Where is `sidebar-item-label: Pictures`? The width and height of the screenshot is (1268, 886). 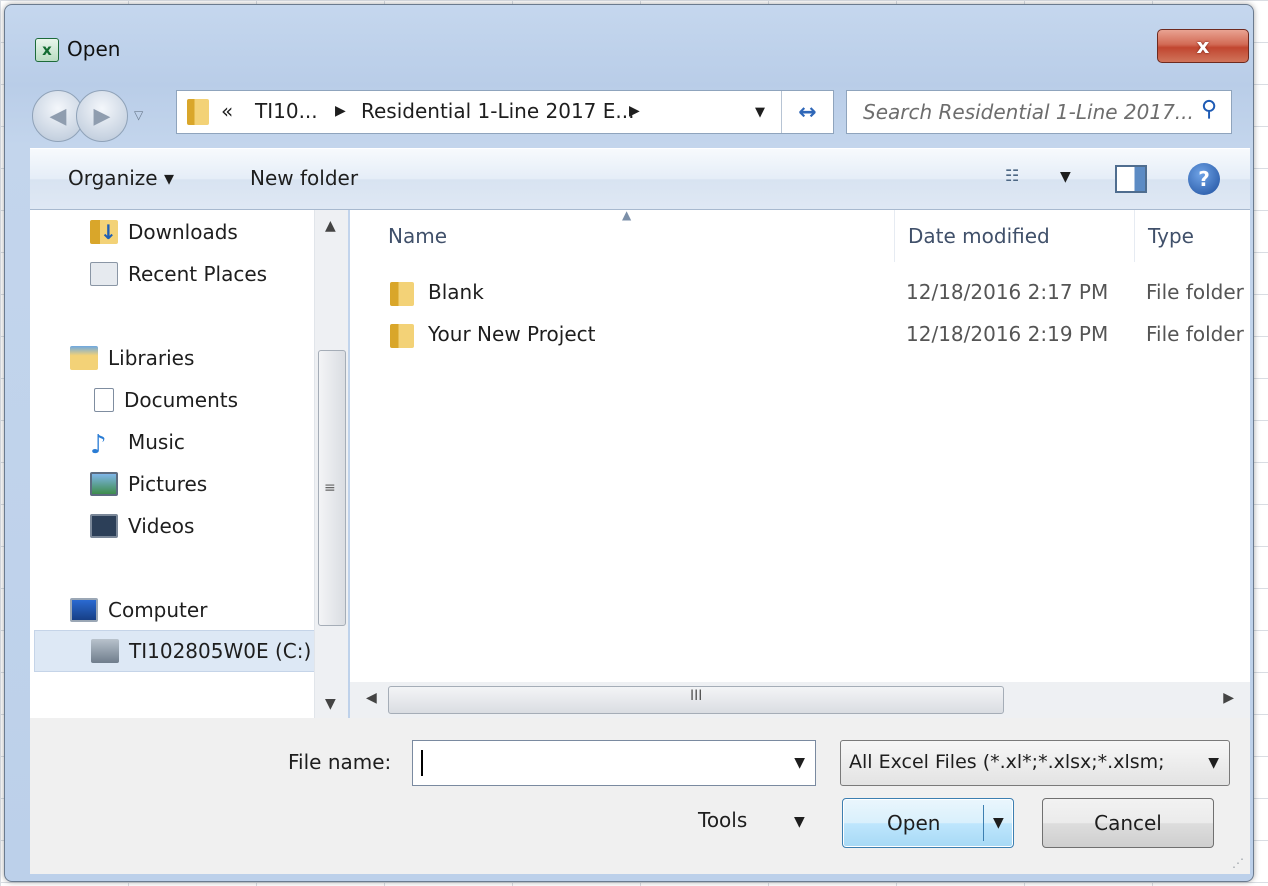
sidebar-item-label: Pictures is located at coordinates (168, 484).